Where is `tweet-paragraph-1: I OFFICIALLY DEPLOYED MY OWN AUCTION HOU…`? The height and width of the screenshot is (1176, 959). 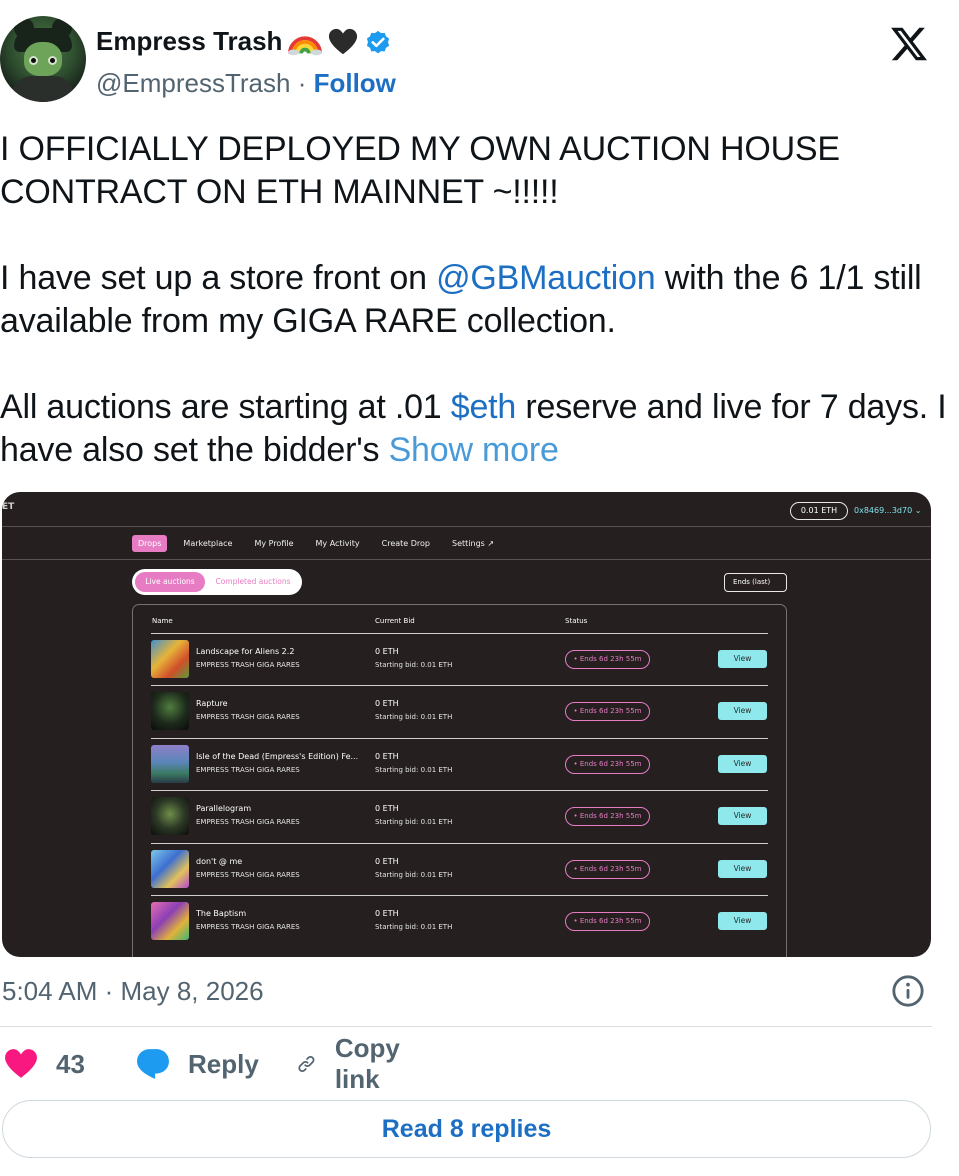
tweet-paragraph-1: I OFFICIALLY DEPLOYED MY OWN AUCTION HOU… is located at coordinates (420, 170).